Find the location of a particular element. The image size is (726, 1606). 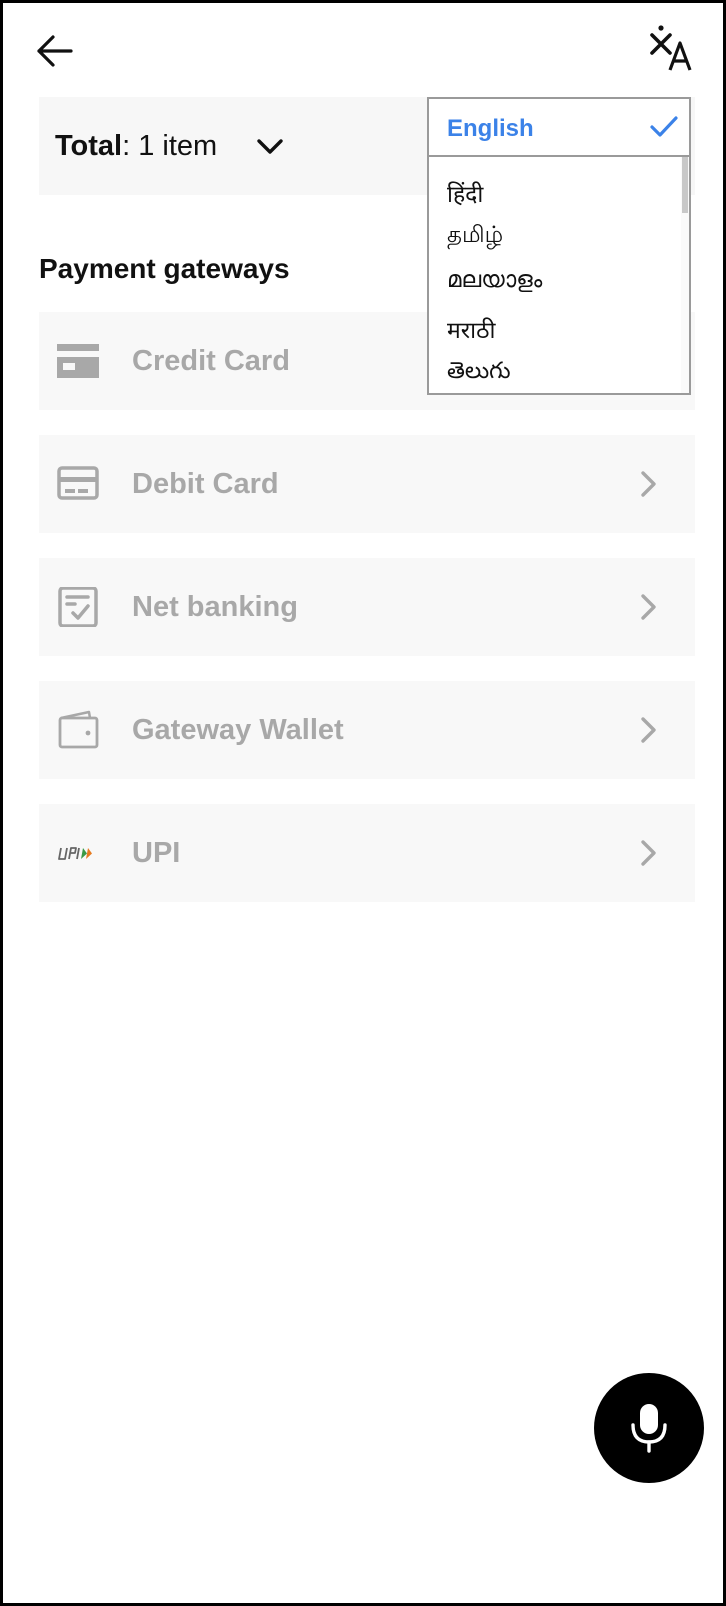

total-colon: : is located at coordinates (126, 145).